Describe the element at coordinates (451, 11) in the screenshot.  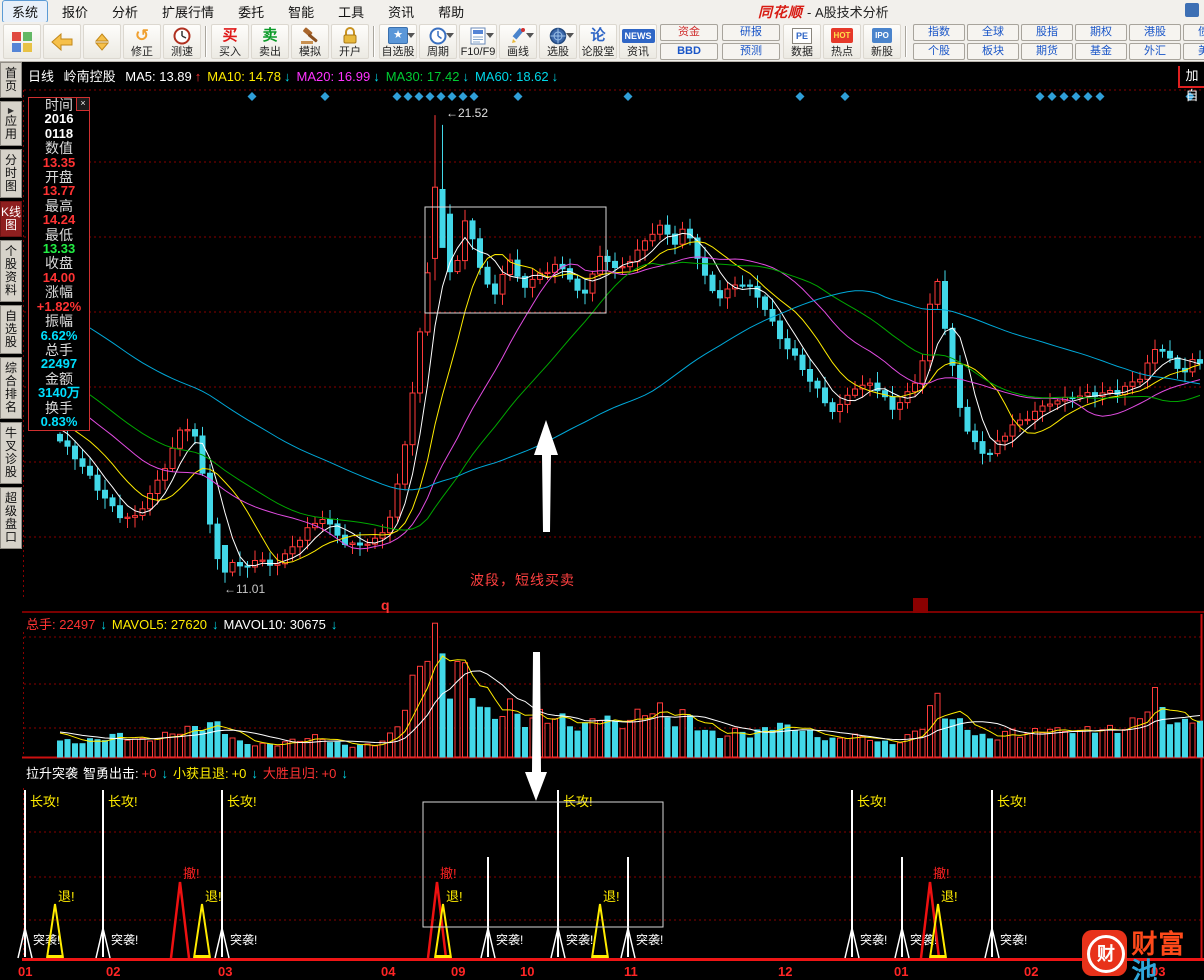
I see `menu-item-help: 帮助` at that location.